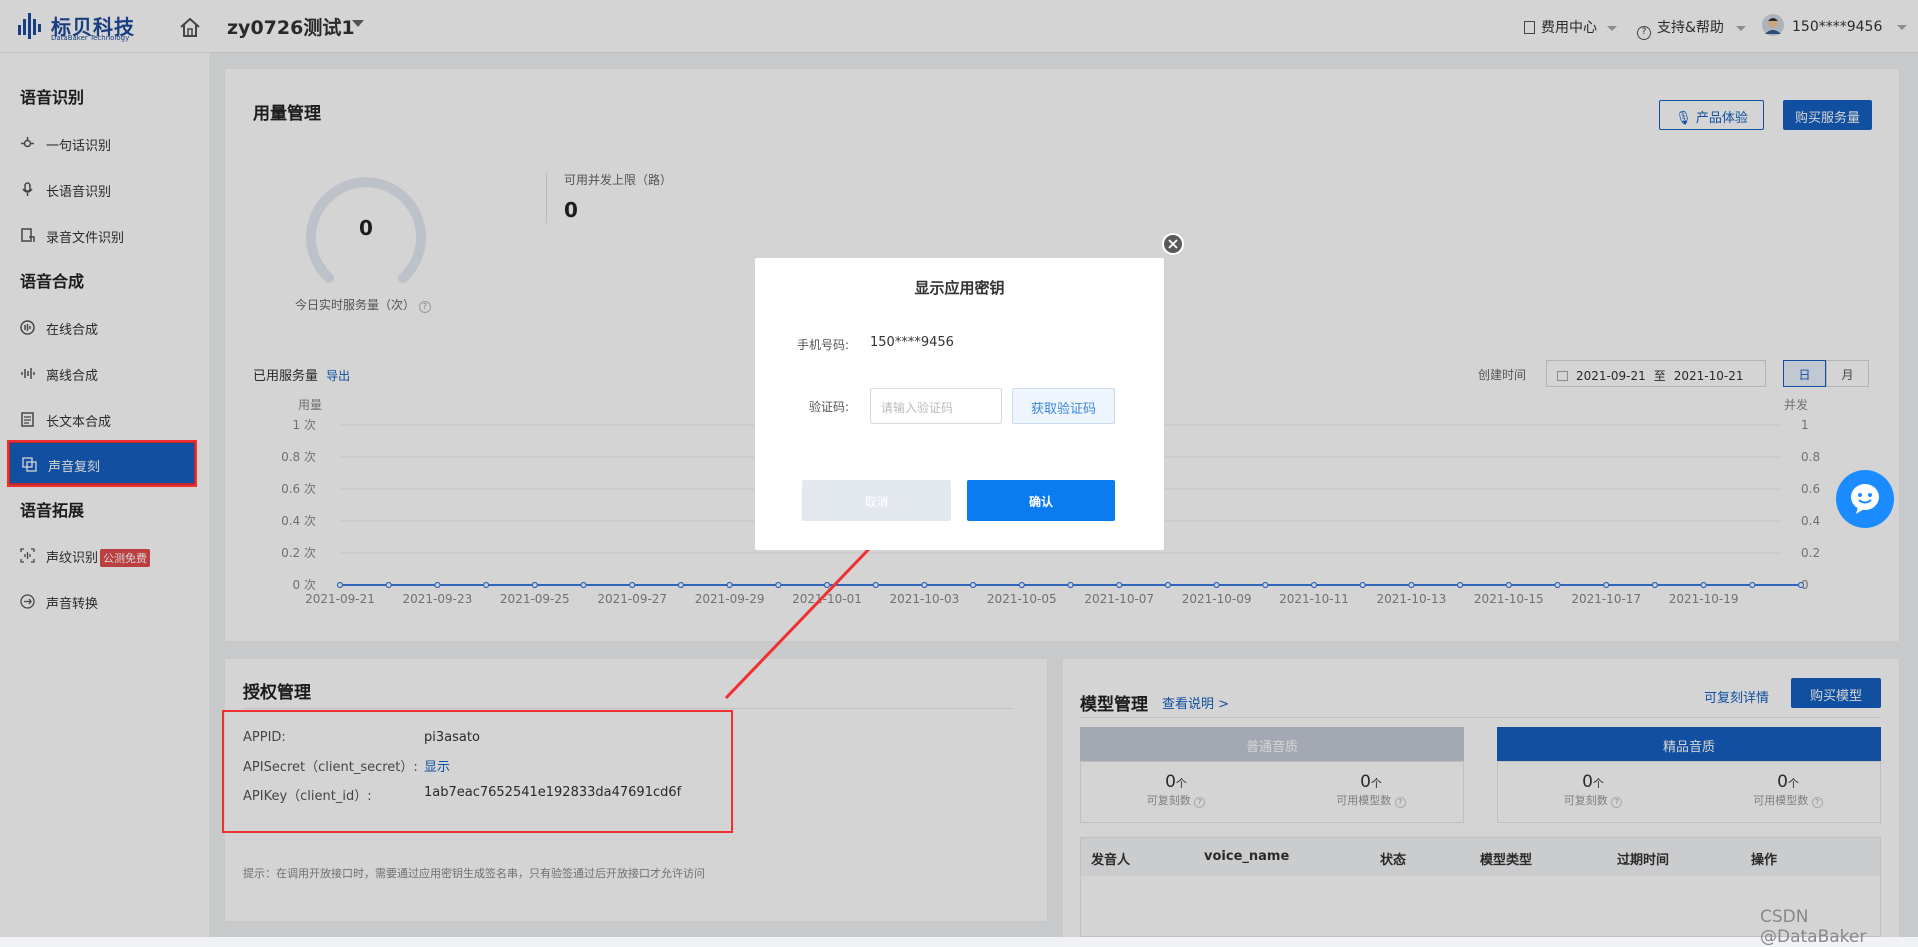 The width and height of the screenshot is (1918, 947). I want to click on code-label: 验证码:, so click(829, 407).